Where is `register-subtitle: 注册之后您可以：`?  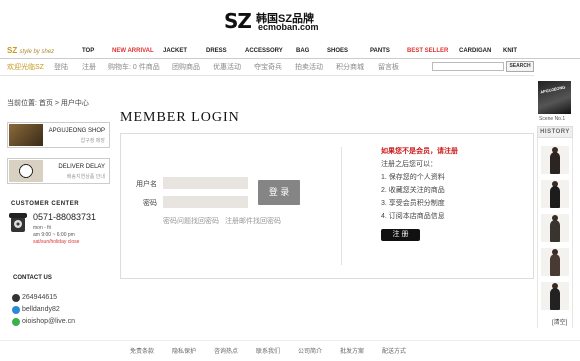 register-subtitle: 注册之后您可以： is located at coordinates (409, 164).